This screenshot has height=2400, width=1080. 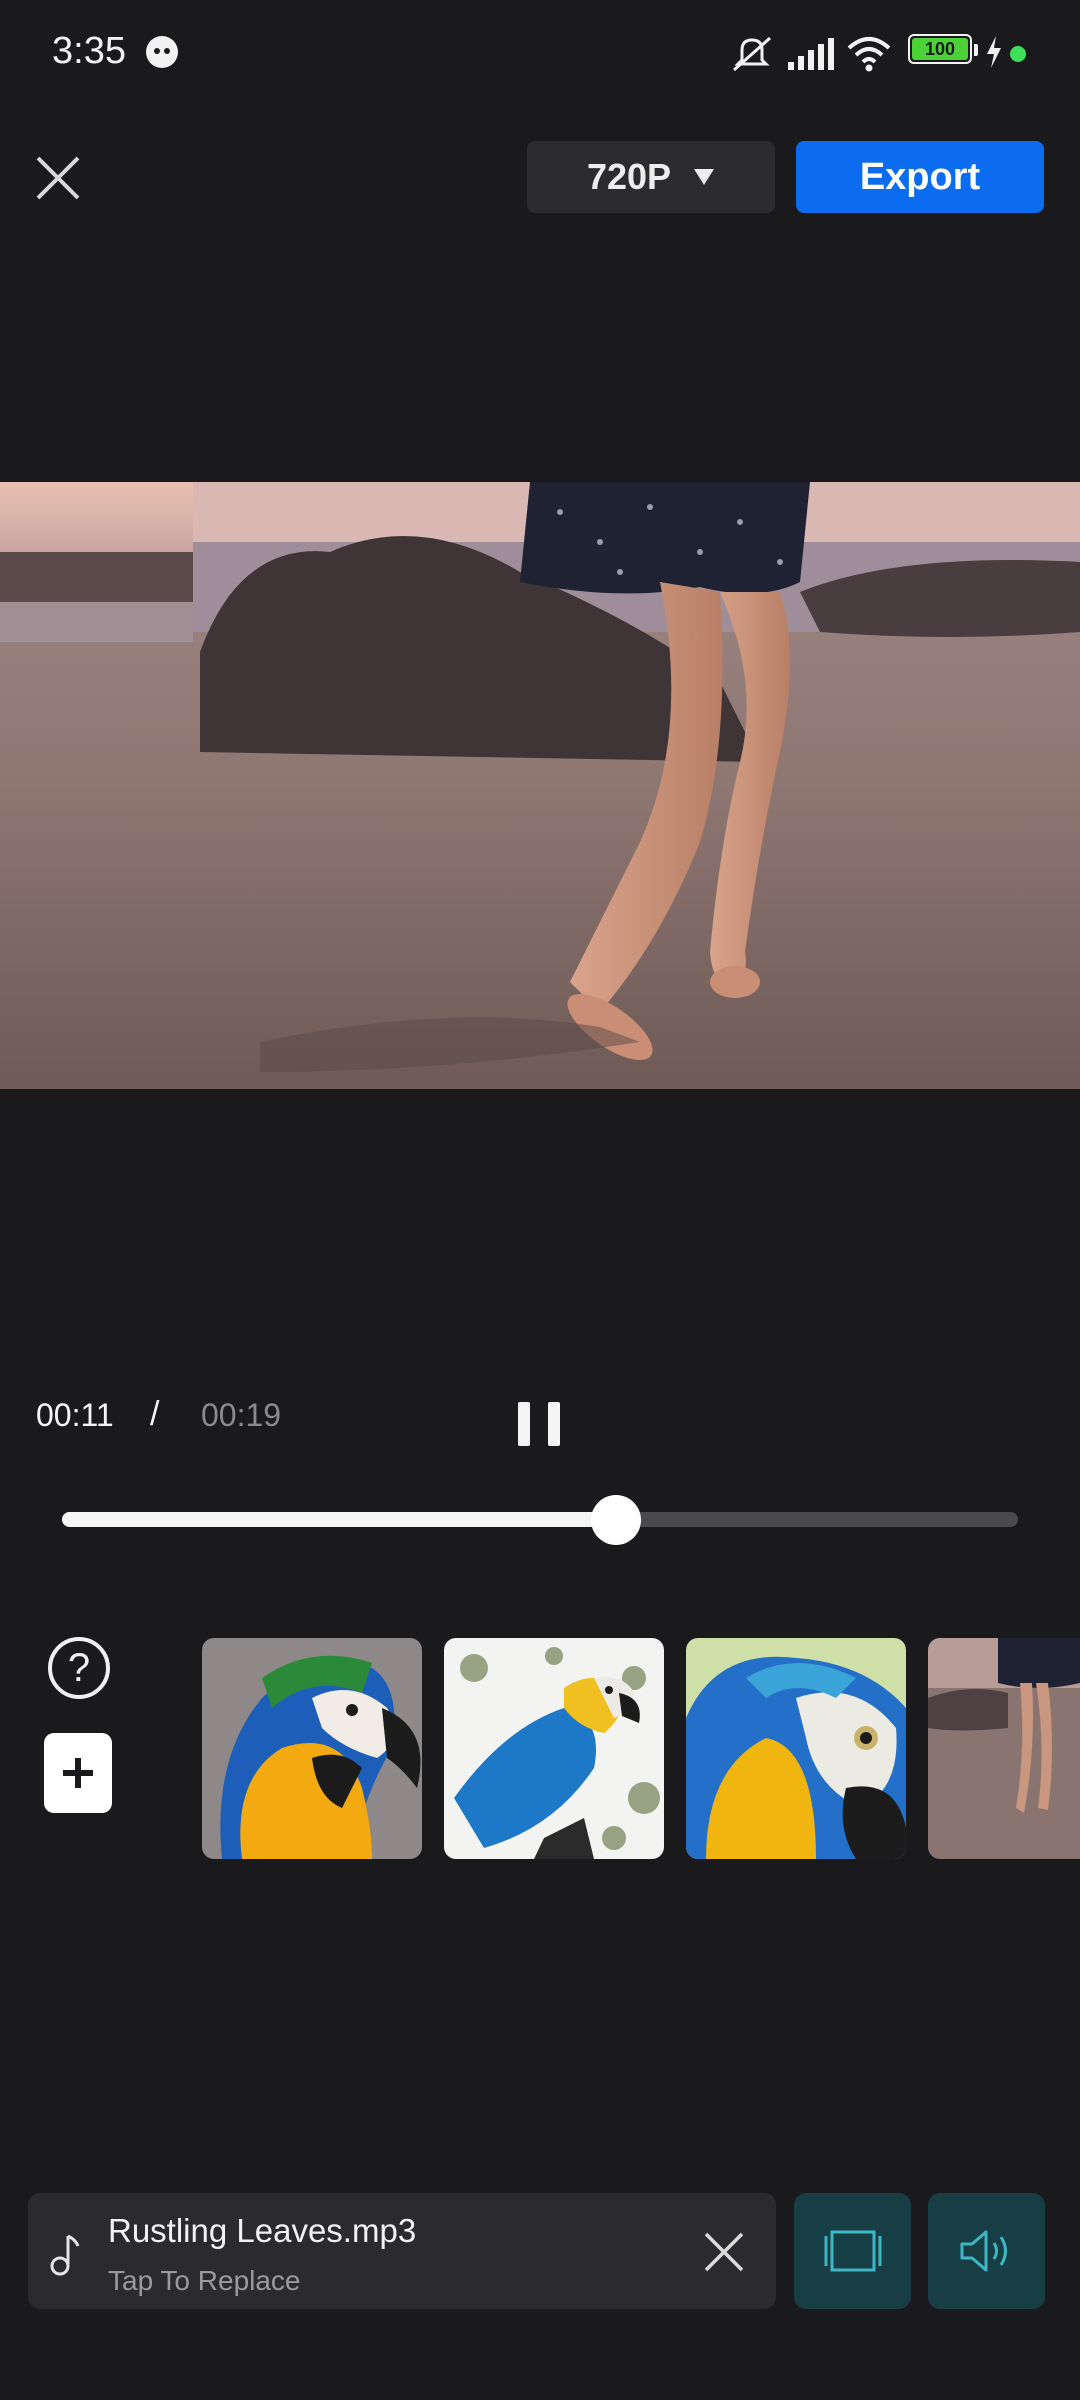 What do you see at coordinates (204, 2281) in the screenshot?
I see `music-replace-hint: Tap To Replace` at bounding box center [204, 2281].